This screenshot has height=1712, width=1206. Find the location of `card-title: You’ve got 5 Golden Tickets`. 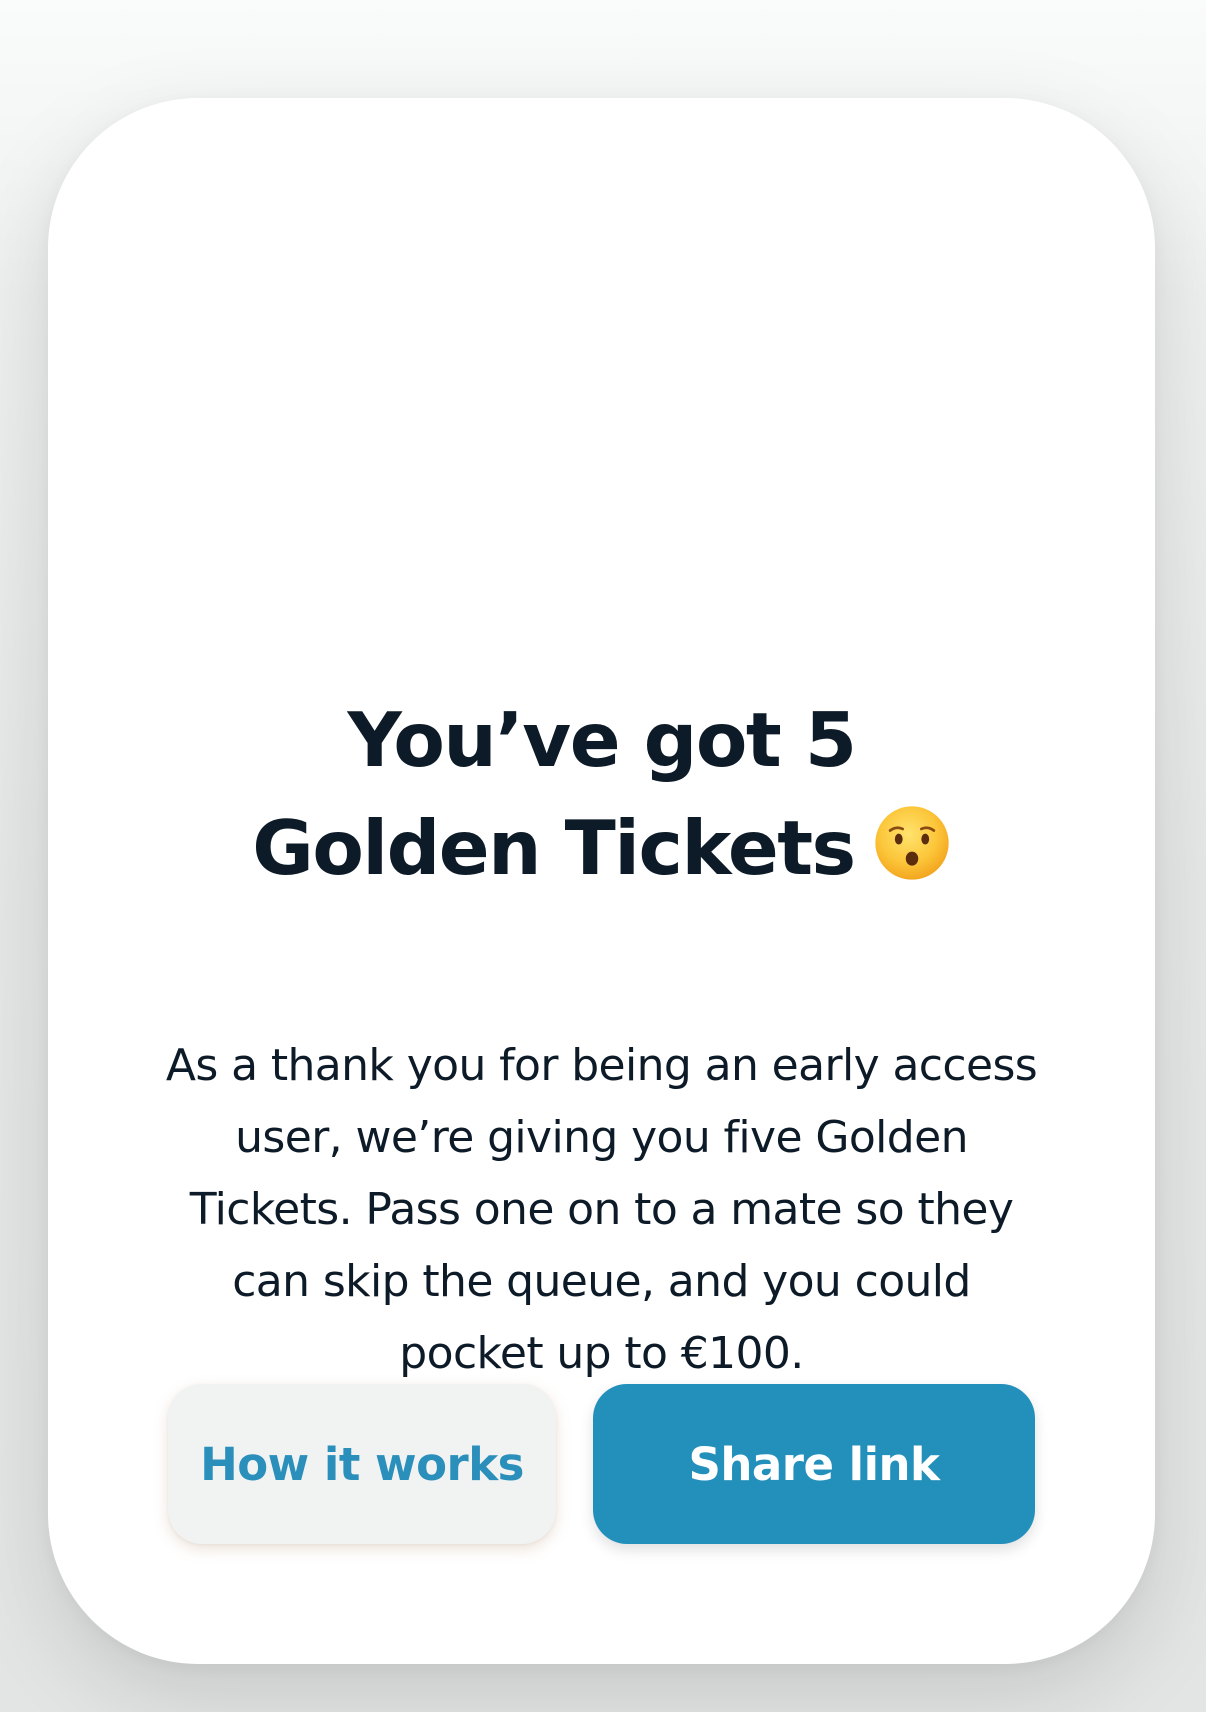

card-title: You’ve got 5 Golden Tickets is located at coordinates (601, 794).